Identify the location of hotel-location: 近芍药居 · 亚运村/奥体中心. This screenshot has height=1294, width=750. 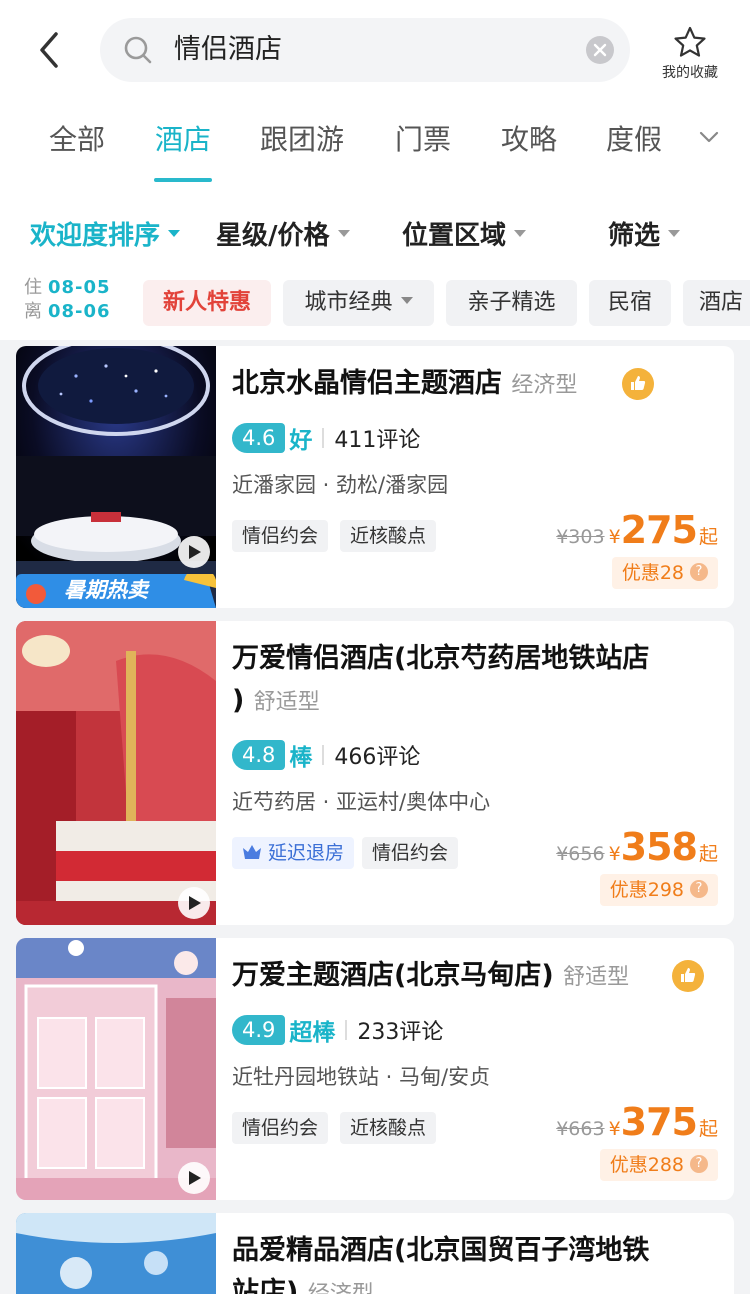
(361, 802).